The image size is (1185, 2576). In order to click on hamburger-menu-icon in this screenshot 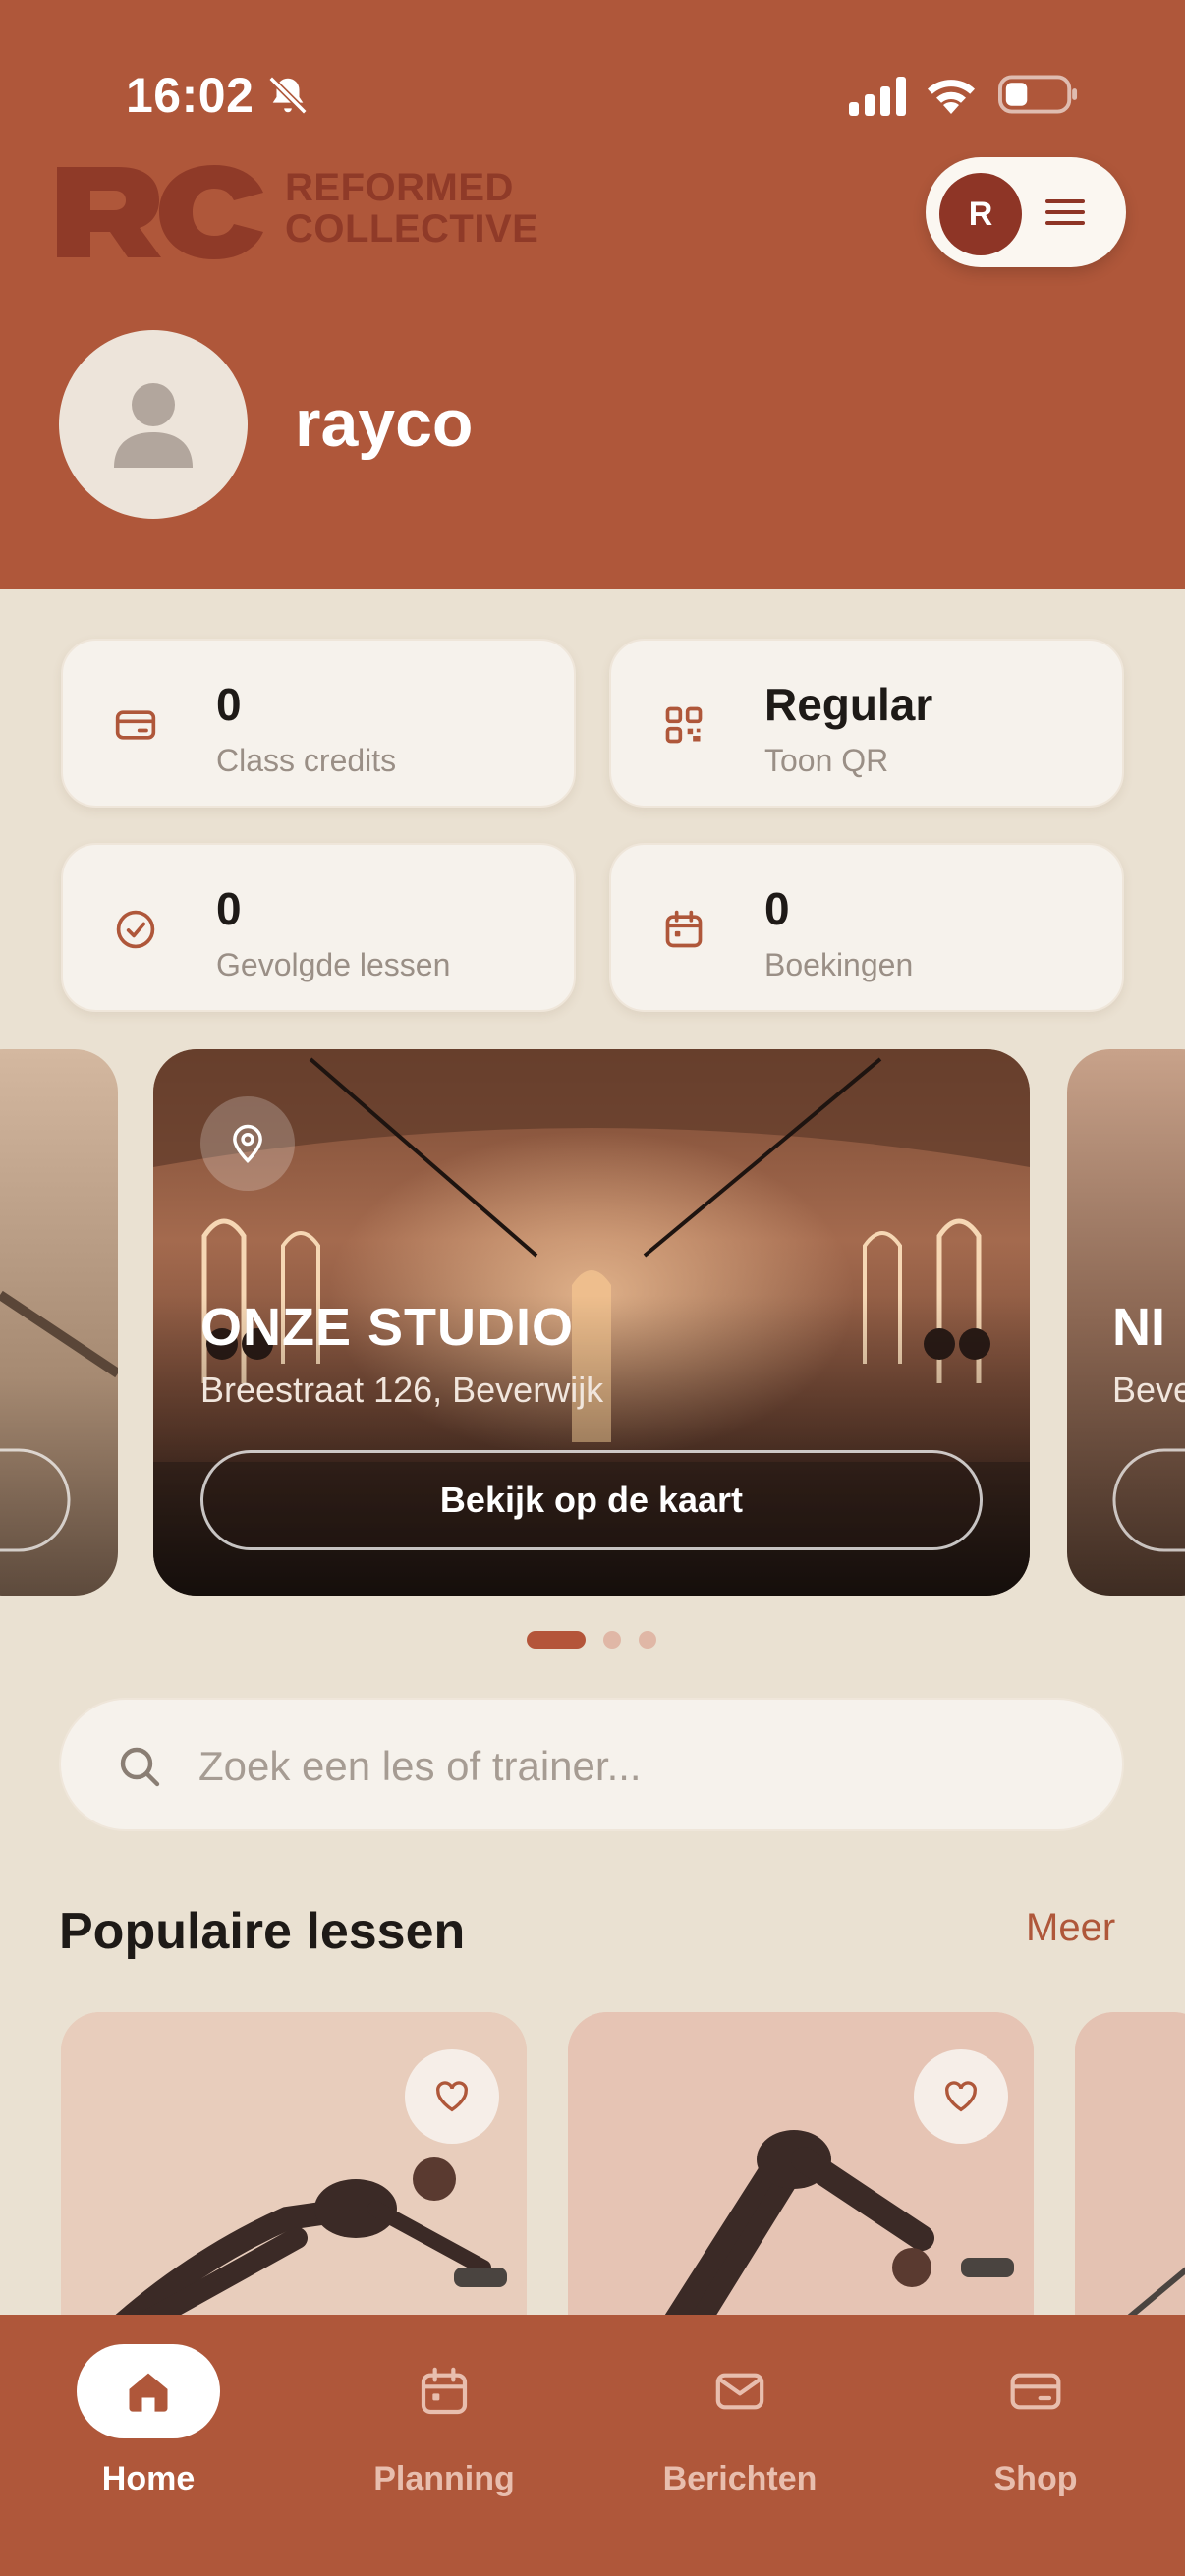, I will do `click(1065, 212)`.